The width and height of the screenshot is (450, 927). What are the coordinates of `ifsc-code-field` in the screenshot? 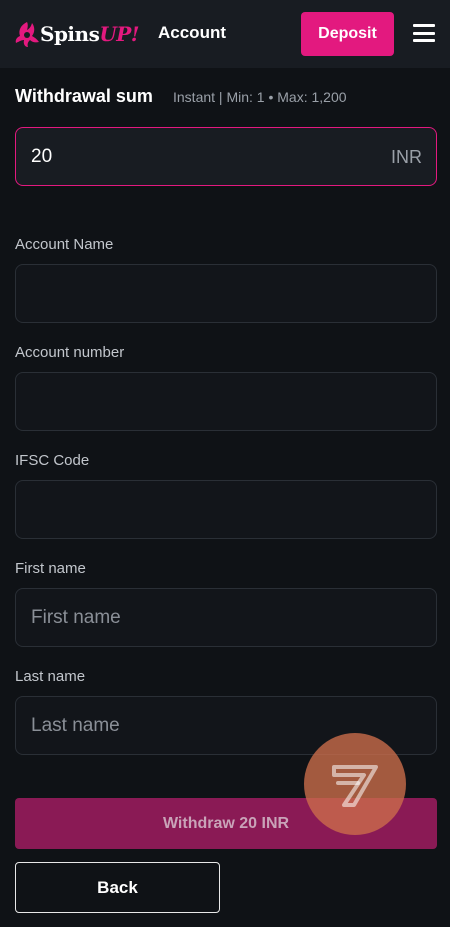 It's located at (226, 509).